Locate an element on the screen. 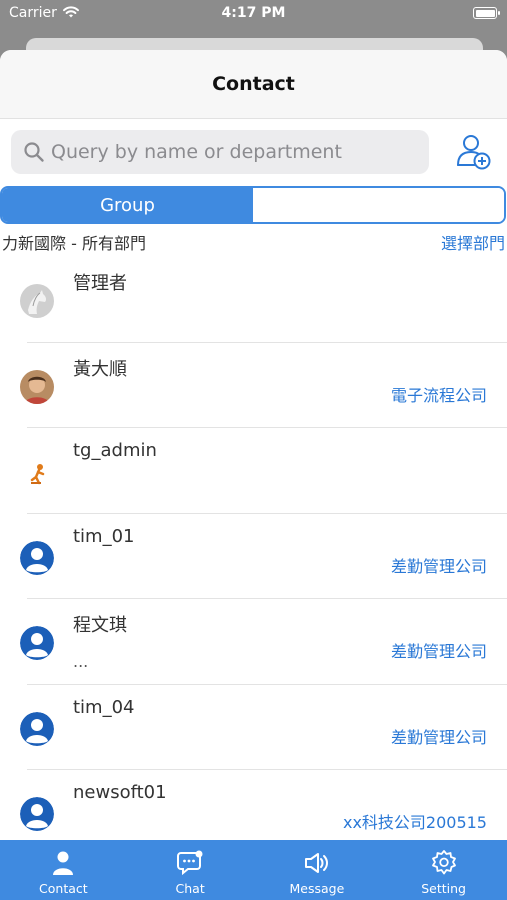 The image size is (507, 900). contact-name: tim_01 is located at coordinates (104, 536).